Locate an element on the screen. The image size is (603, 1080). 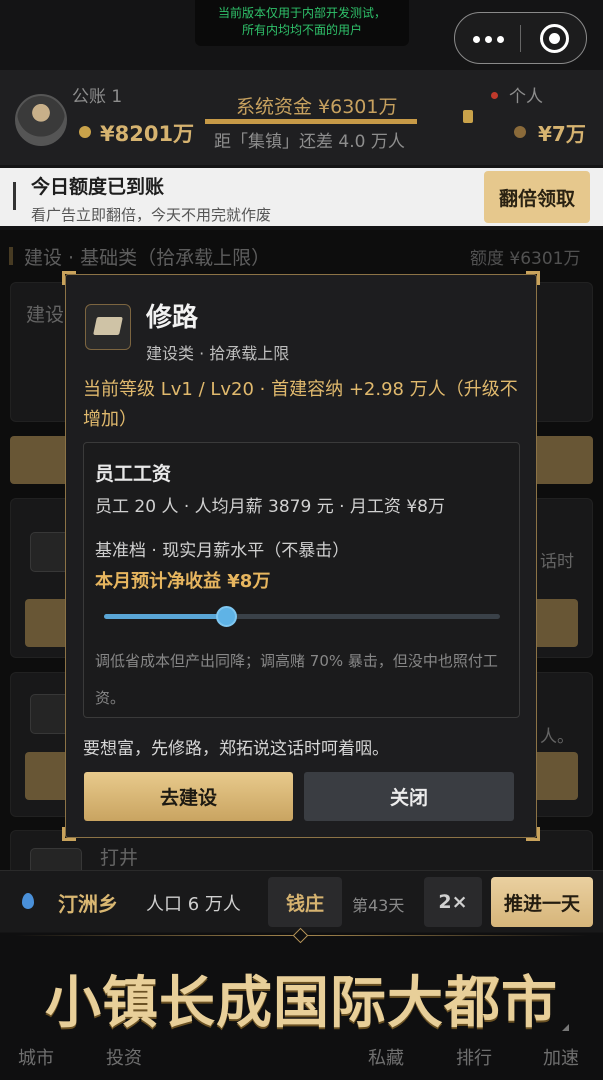
avatar is located at coordinates (41, 120).